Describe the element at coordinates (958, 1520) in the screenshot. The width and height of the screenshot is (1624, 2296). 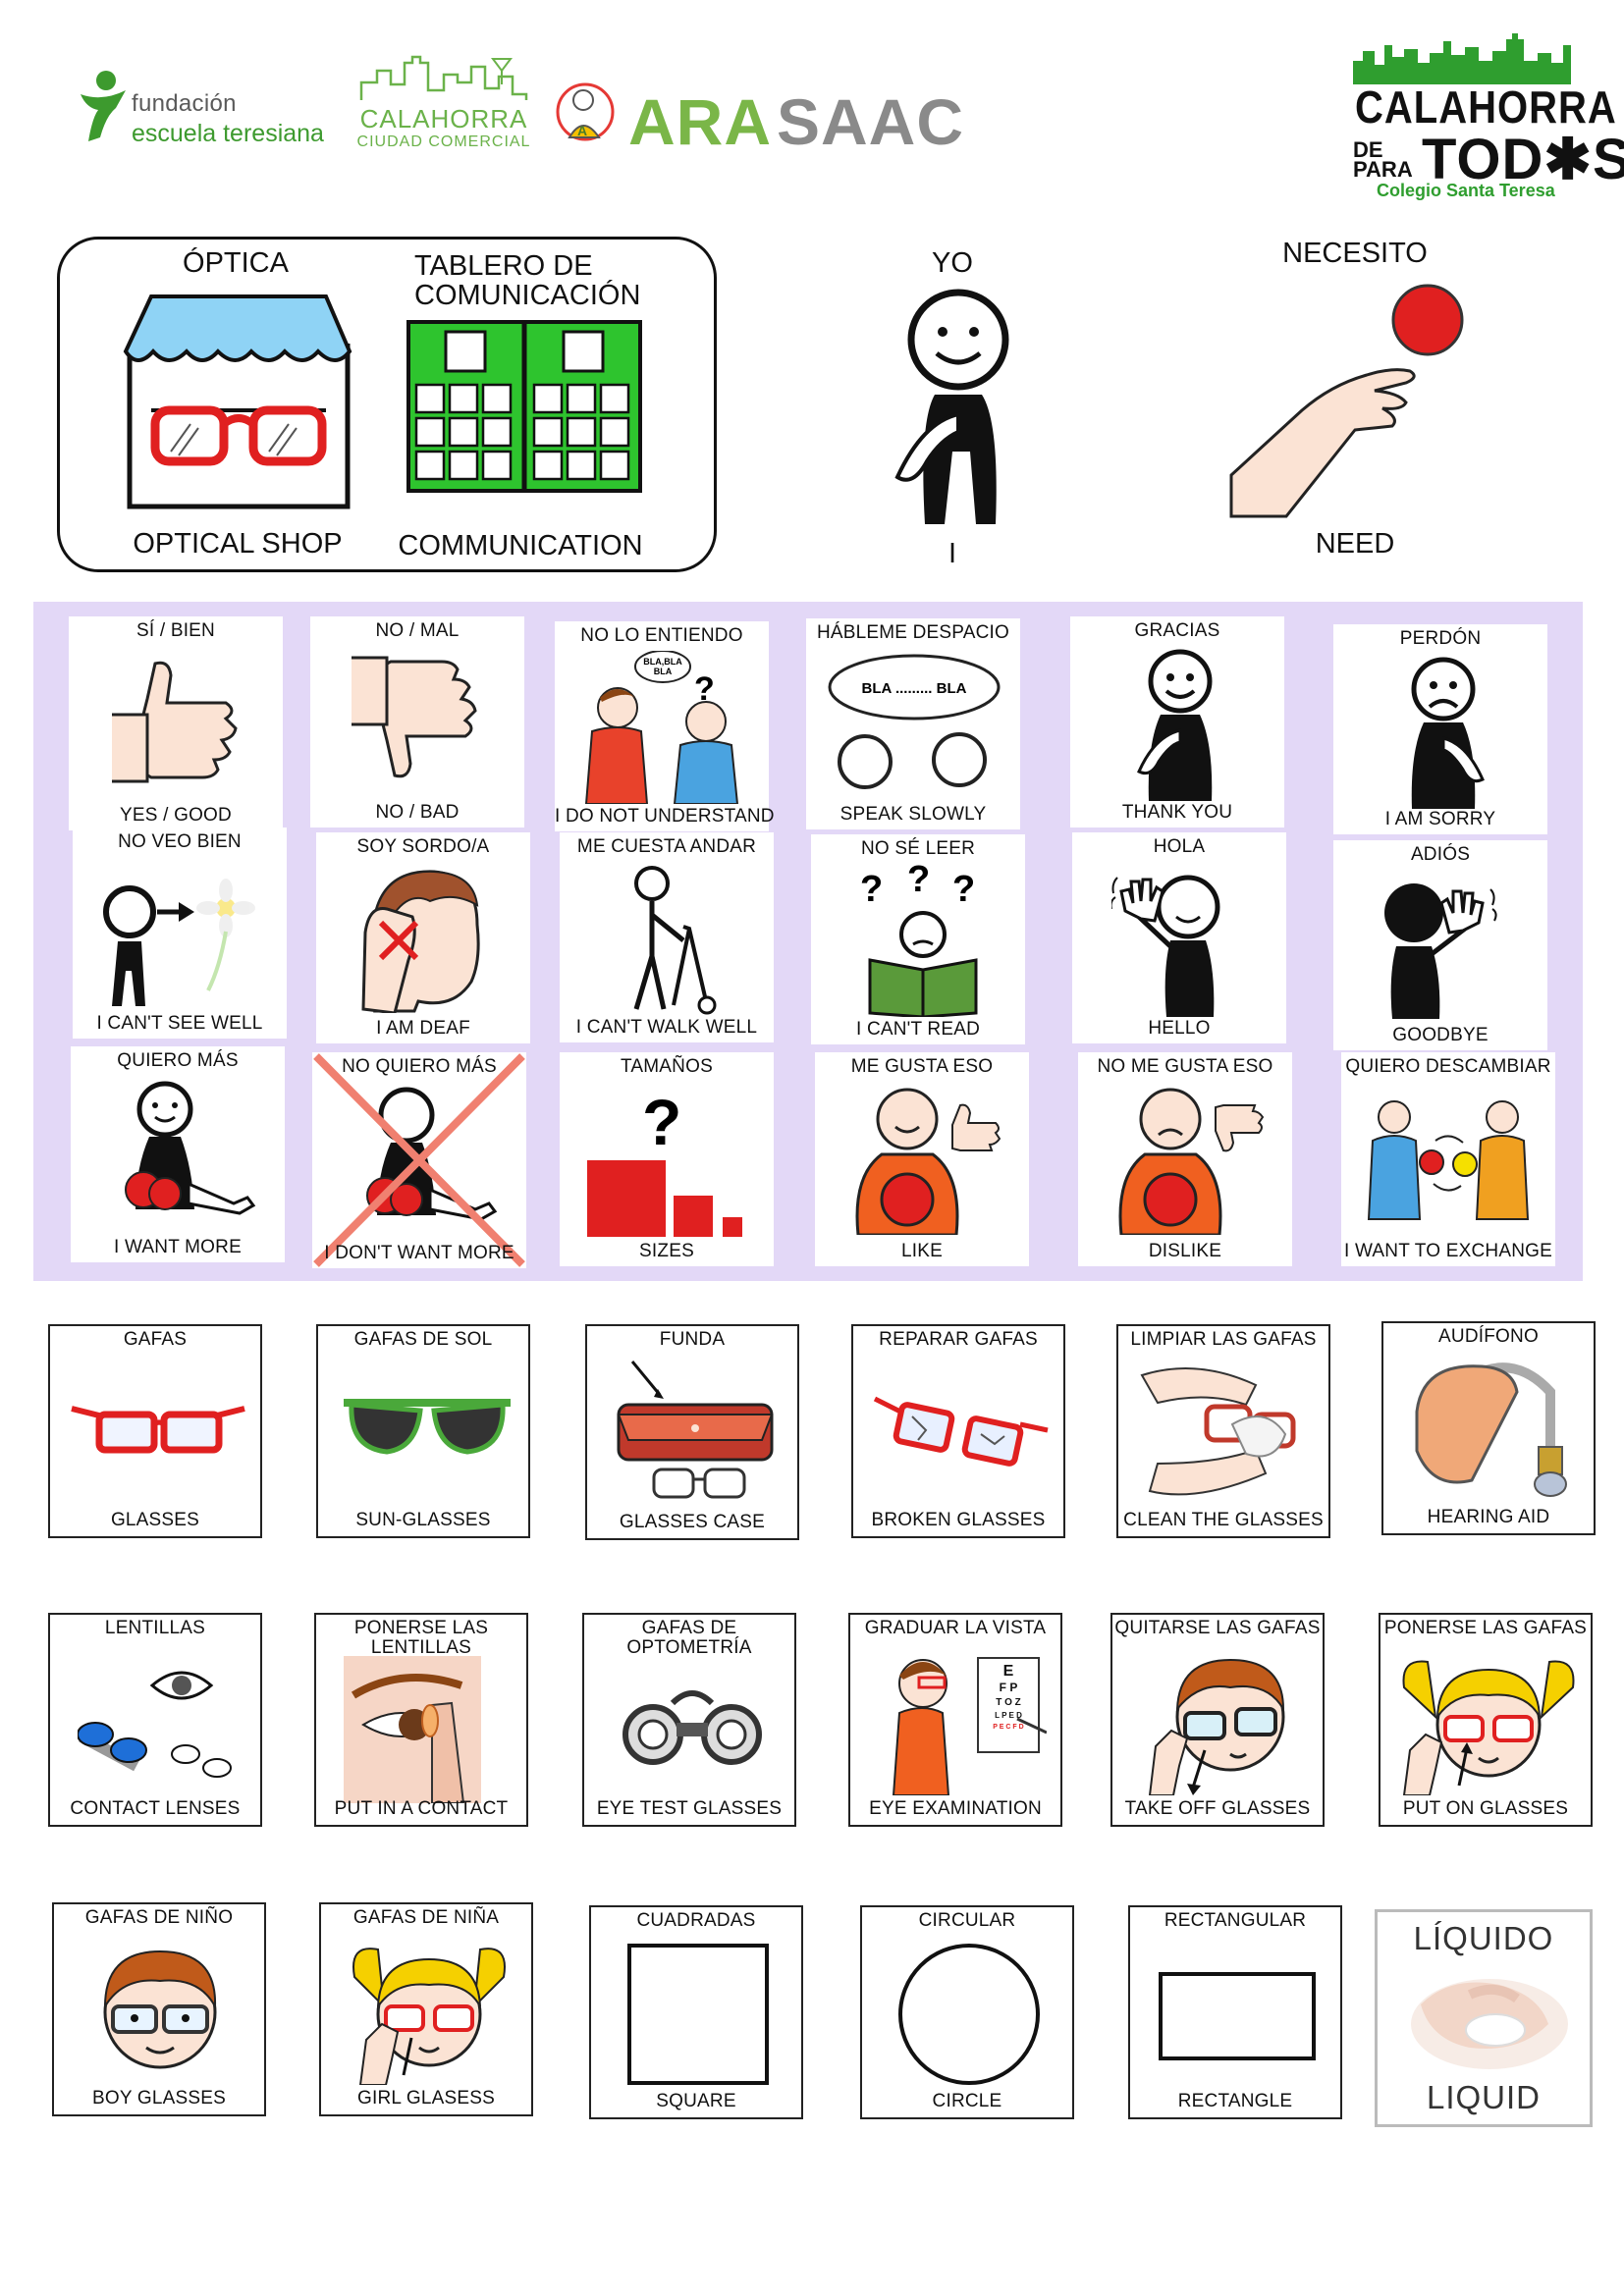
I see `vocab-bottom: BROKEN GLASSES` at that location.